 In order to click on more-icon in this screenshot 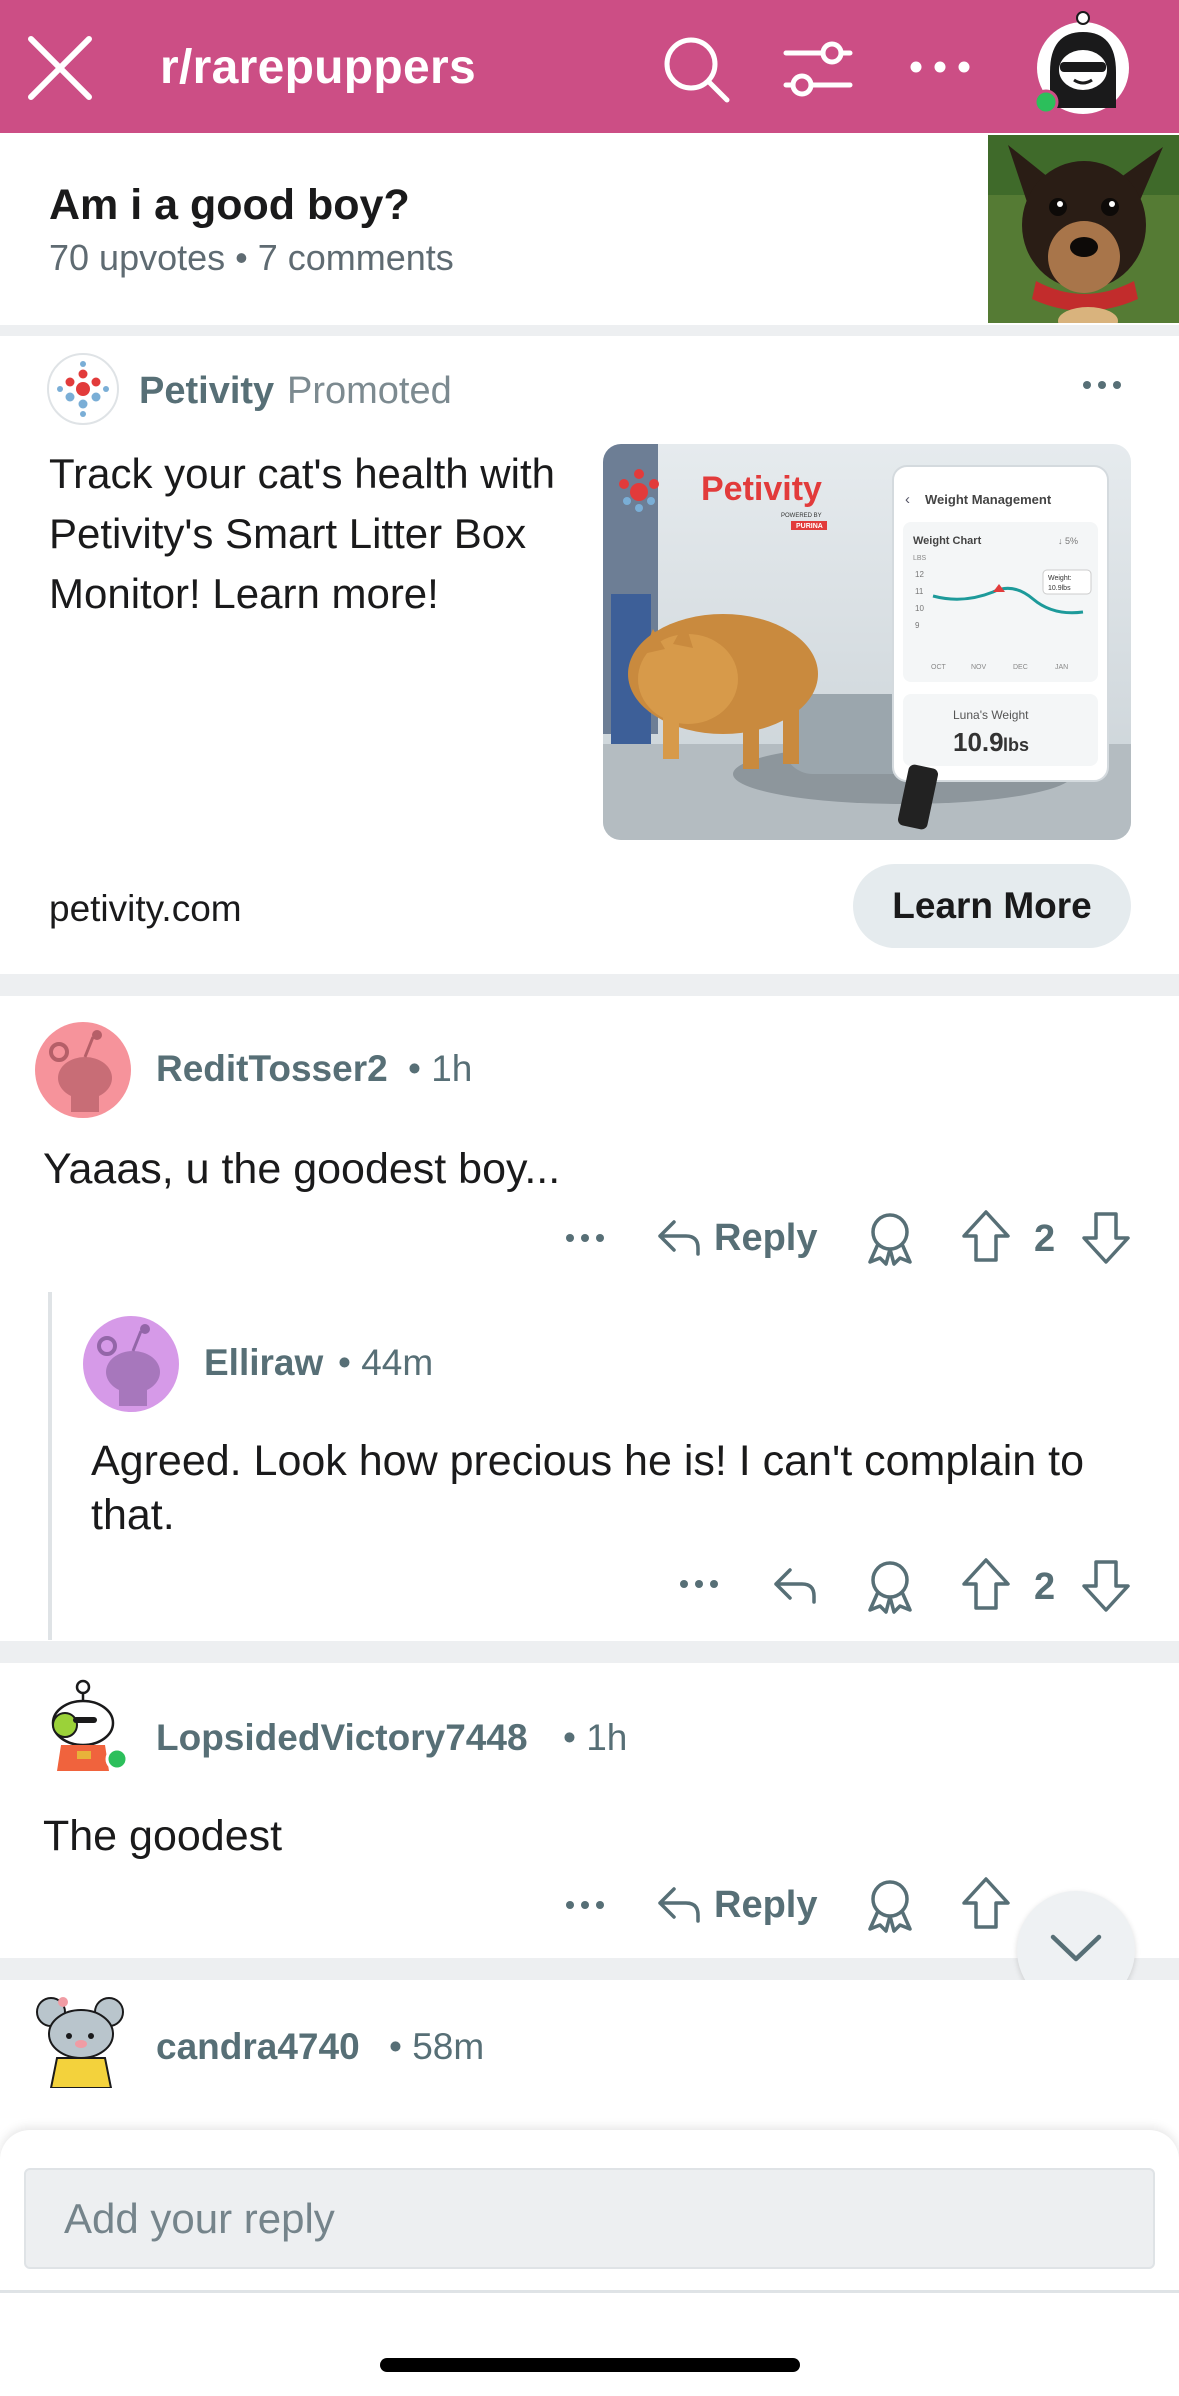, I will do `click(940, 67)`.